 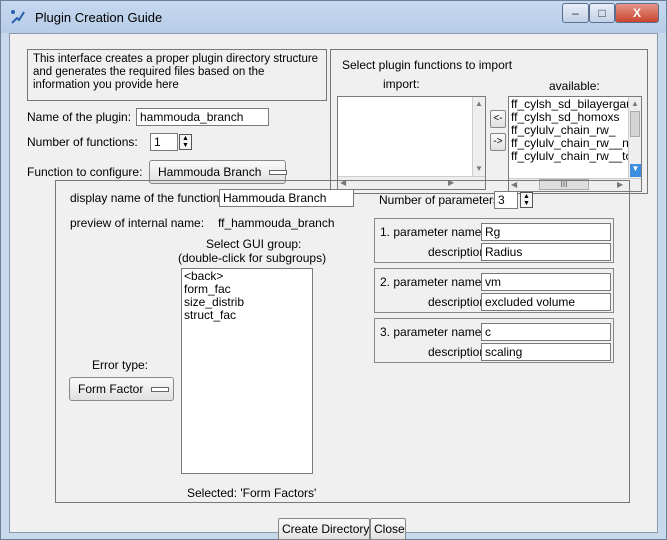 I want to click on window-title: Plugin Creation Guide, so click(x=99, y=17).